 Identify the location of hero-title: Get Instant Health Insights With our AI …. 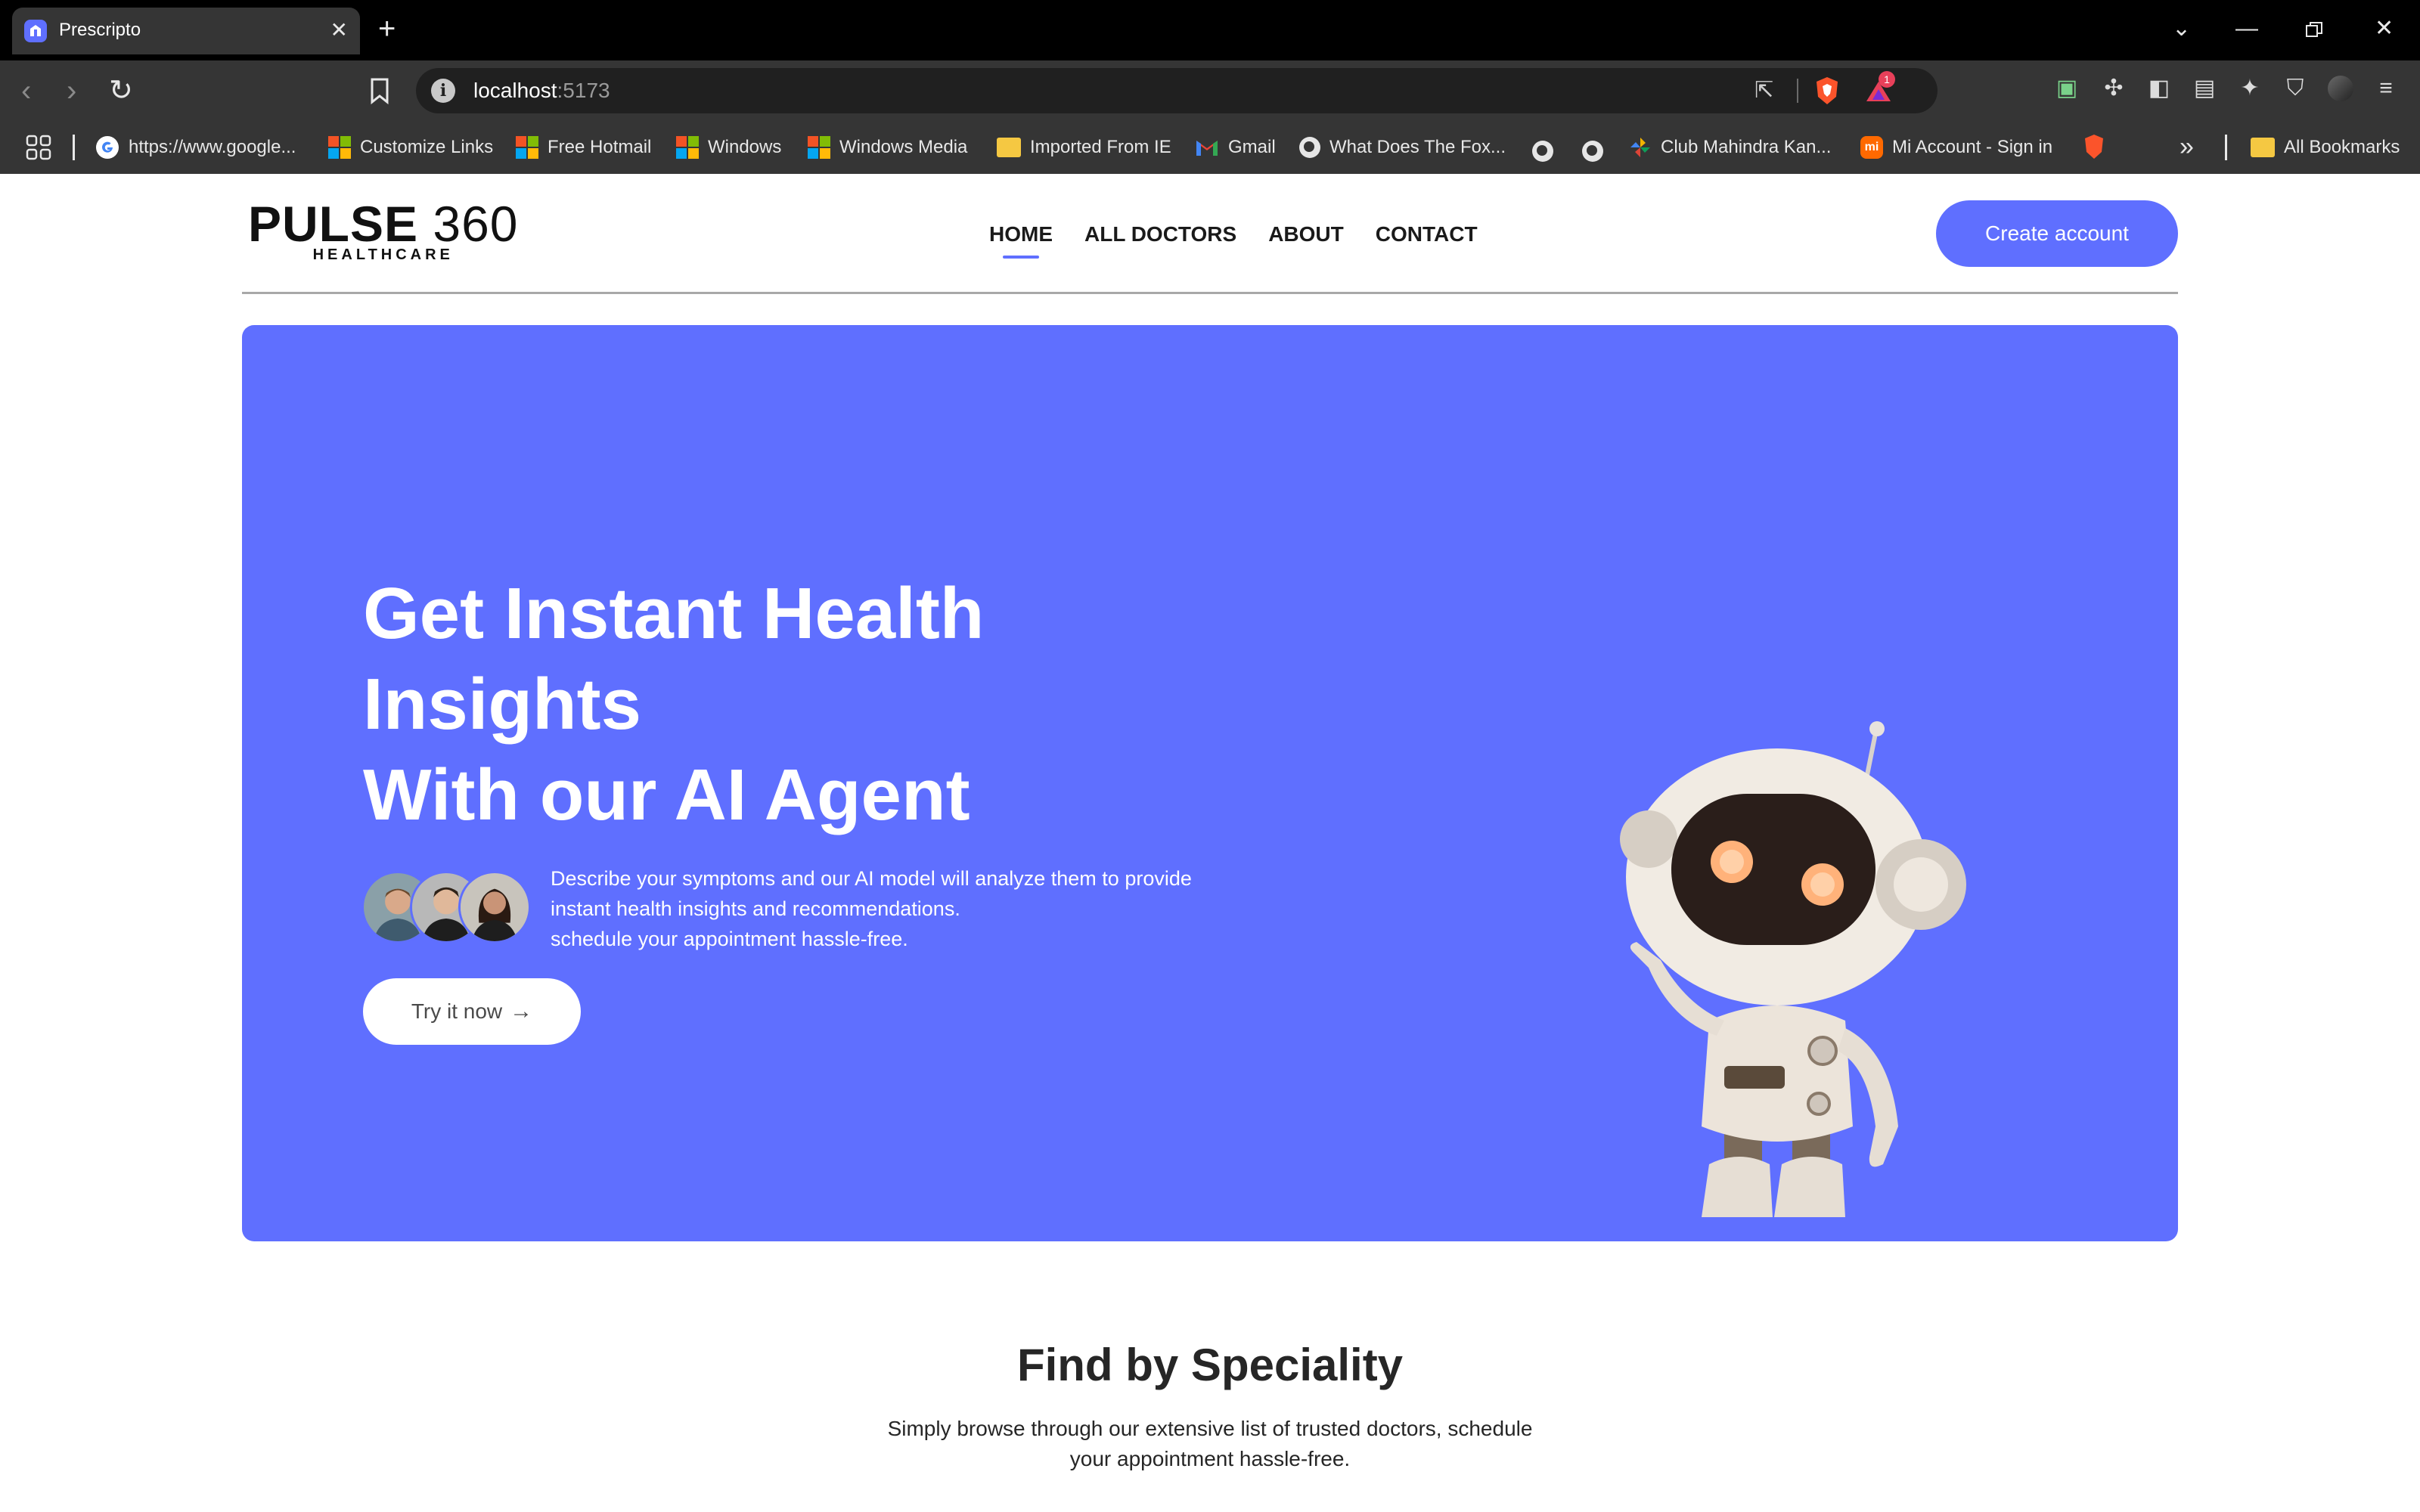
(674, 704).